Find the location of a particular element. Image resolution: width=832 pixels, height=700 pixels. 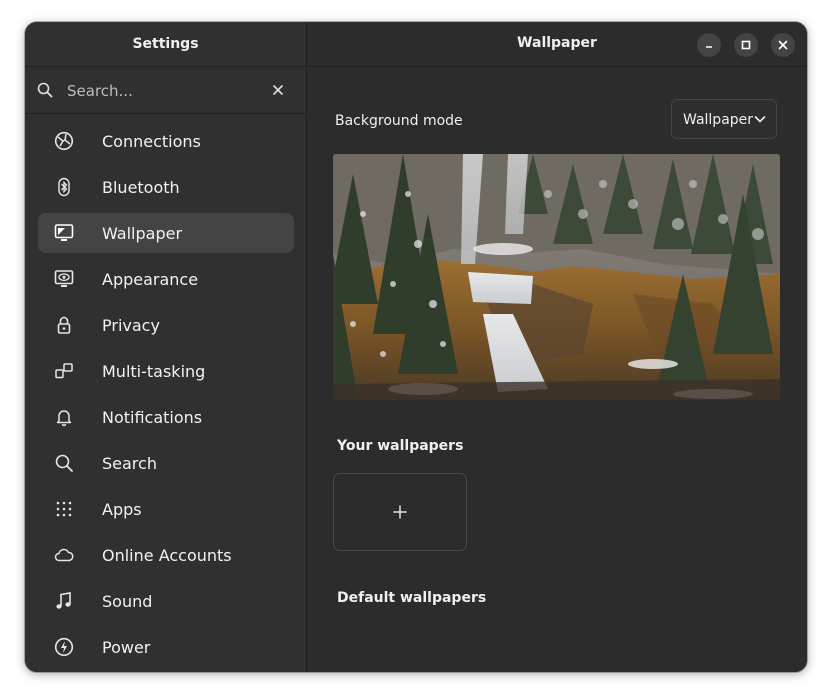

maximize-button is located at coordinates (746, 45).